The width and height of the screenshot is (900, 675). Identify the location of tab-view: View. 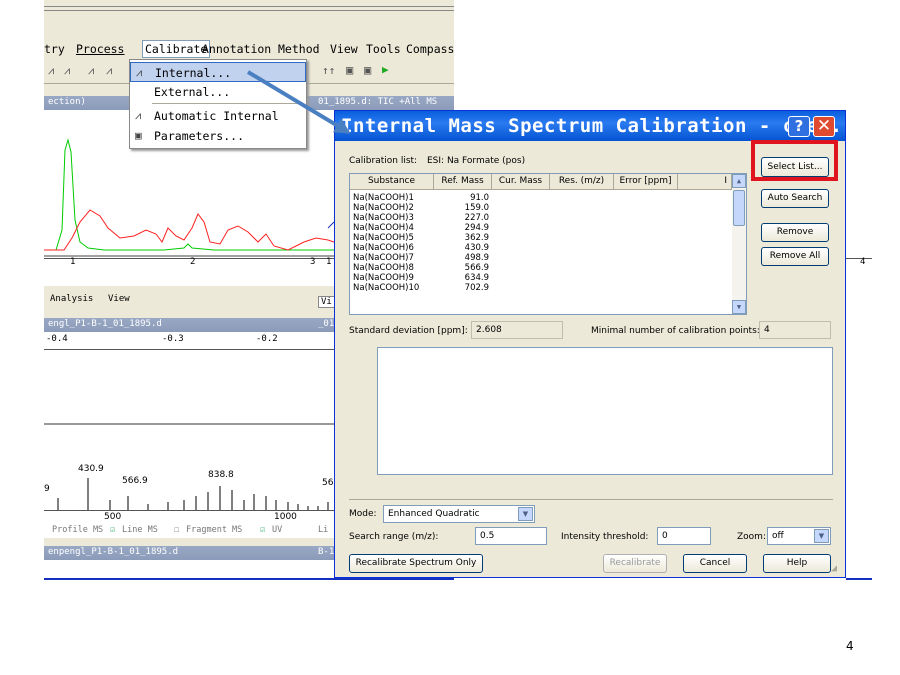
(119, 299).